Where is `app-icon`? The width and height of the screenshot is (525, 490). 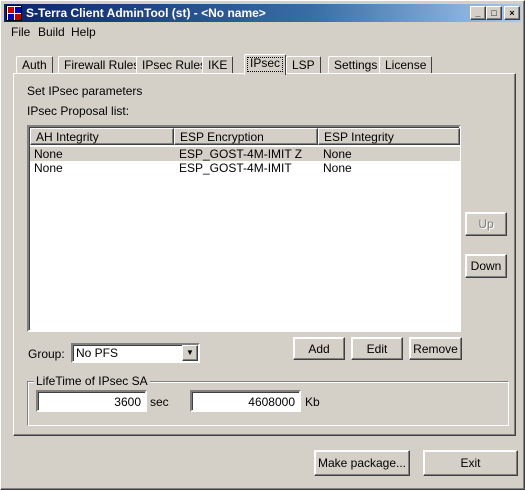
app-icon is located at coordinates (14, 13).